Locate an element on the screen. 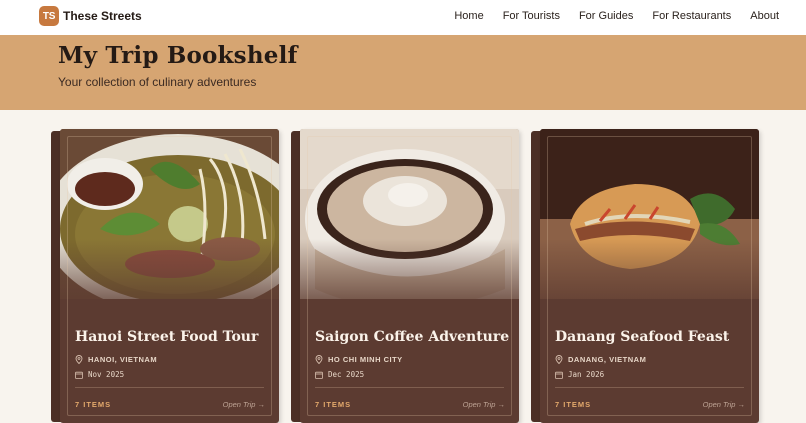  trip-title: Saigon Coffee Adventure is located at coordinates (412, 337).